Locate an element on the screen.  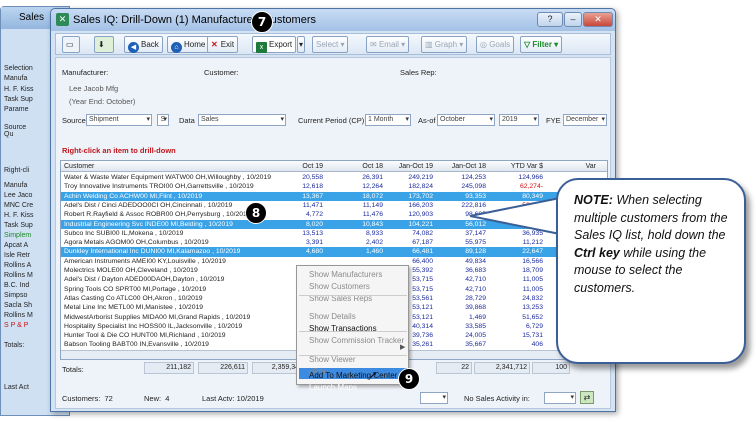
export-button: x Export is located at coordinates (274, 44).